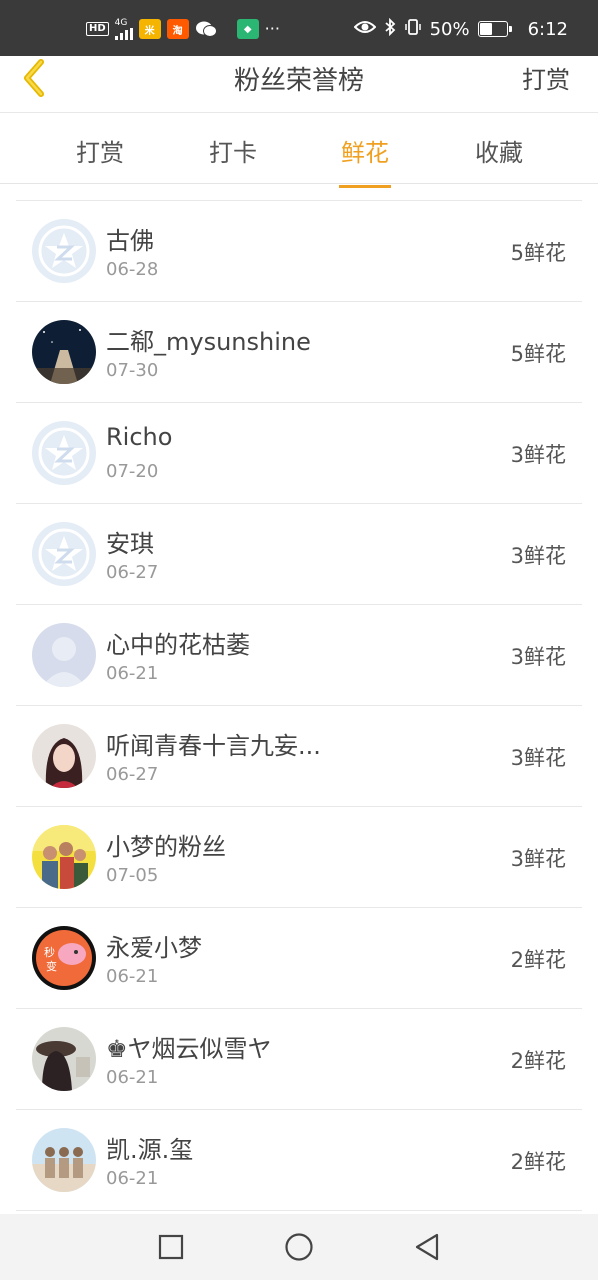 This screenshot has width=598, height=1280. Describe the element at coordinates (139, 437) in the screenshot. I see `fan-name: Richo` at that location.